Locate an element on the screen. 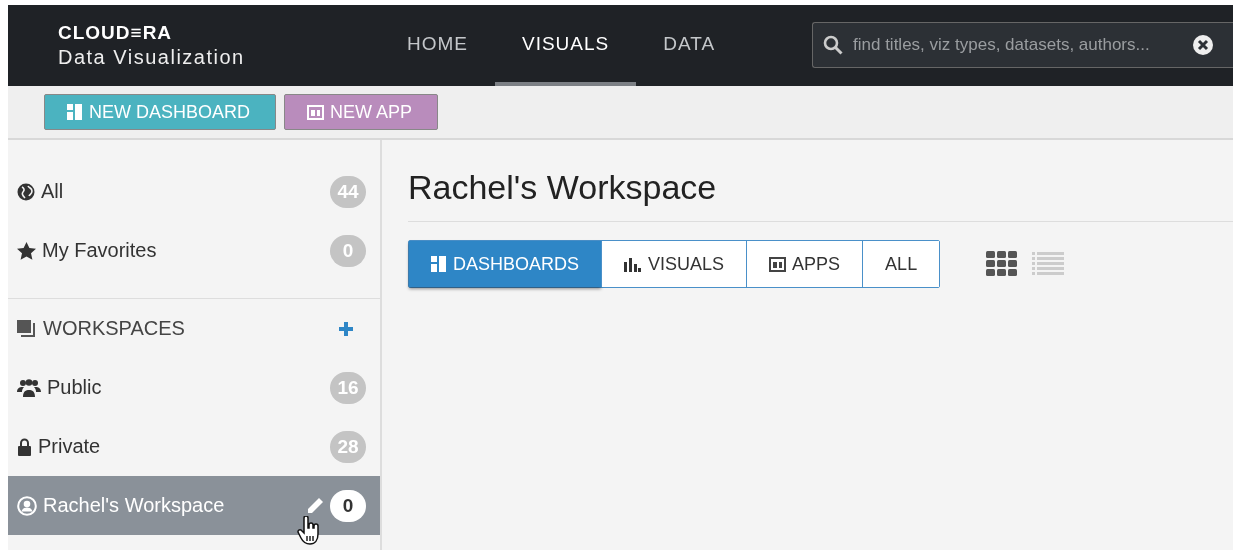  filter-tab: DASHBOARDS is located at coordinates (505, 264).